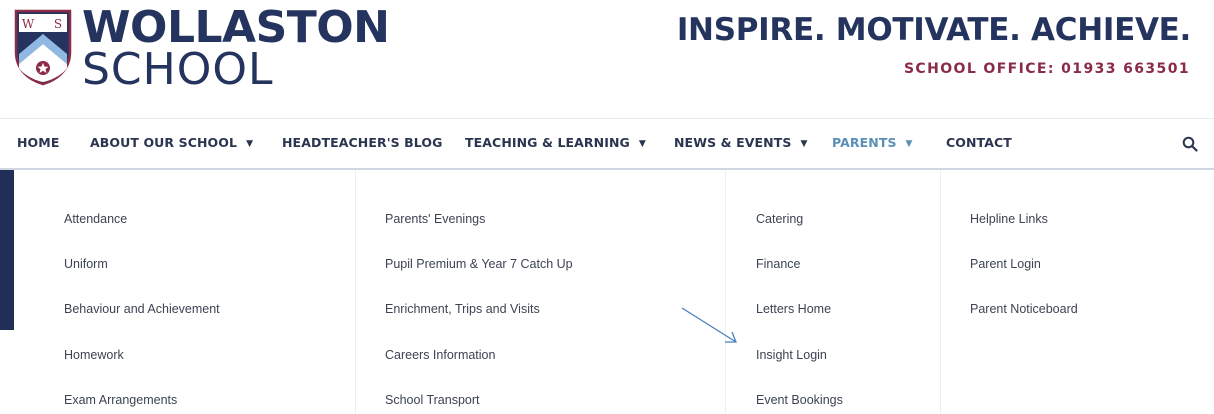 This screenshot has height=414, width=1214. What do you see at coordinates (864, 142) in the screenshot?
I see `nav-parents-label: PARENTS` at bounding box center [864, 142].